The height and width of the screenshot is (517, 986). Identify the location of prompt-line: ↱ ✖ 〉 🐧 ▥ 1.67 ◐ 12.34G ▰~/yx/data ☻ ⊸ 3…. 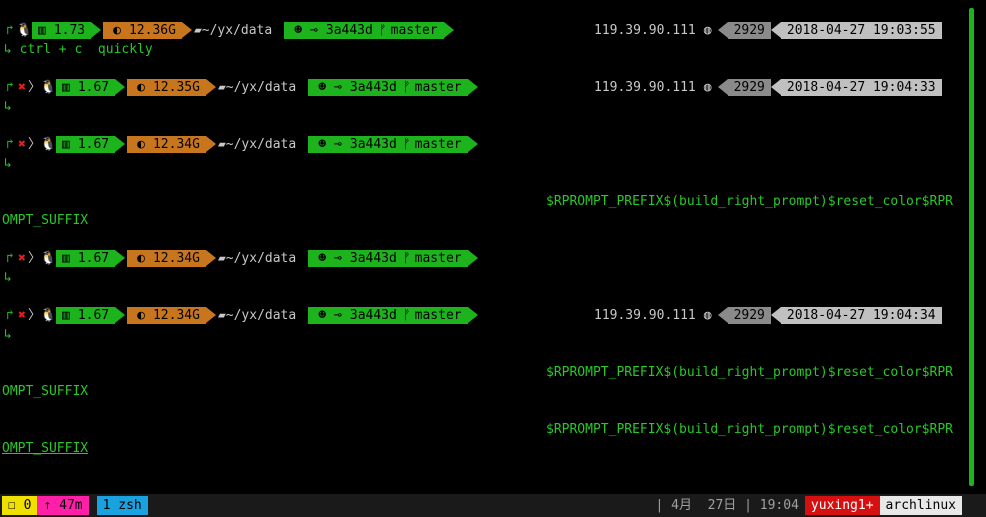
(242, 144).